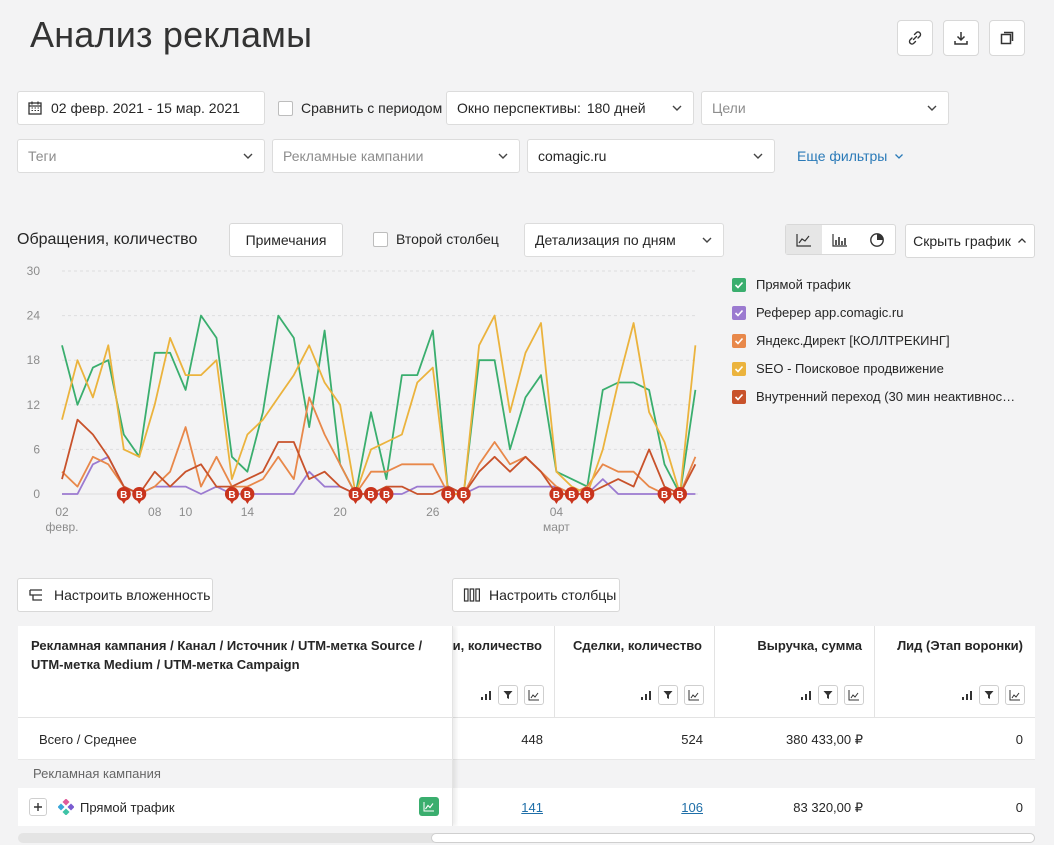  Describe the element at coordinates (155, 512) in the screenshot. I see `x-tick-label: 08` at that location.